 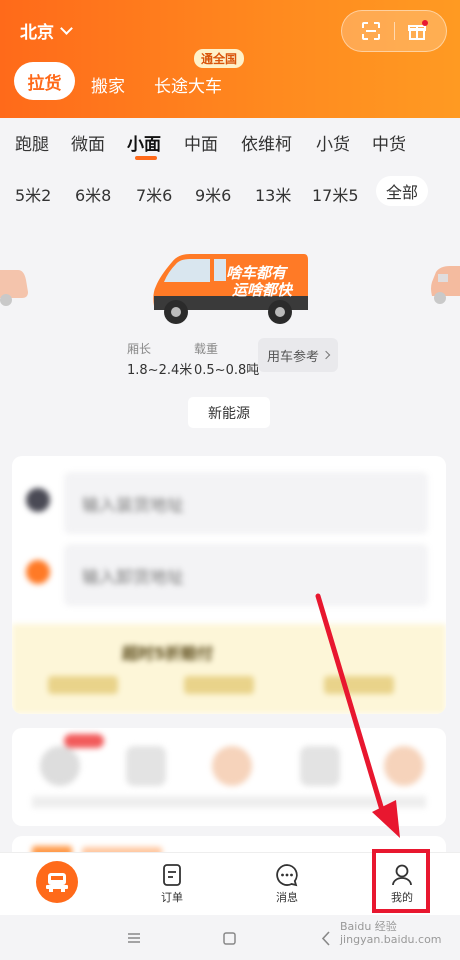 I want to click on length-label: 厢长, so click(x=139, y=349).